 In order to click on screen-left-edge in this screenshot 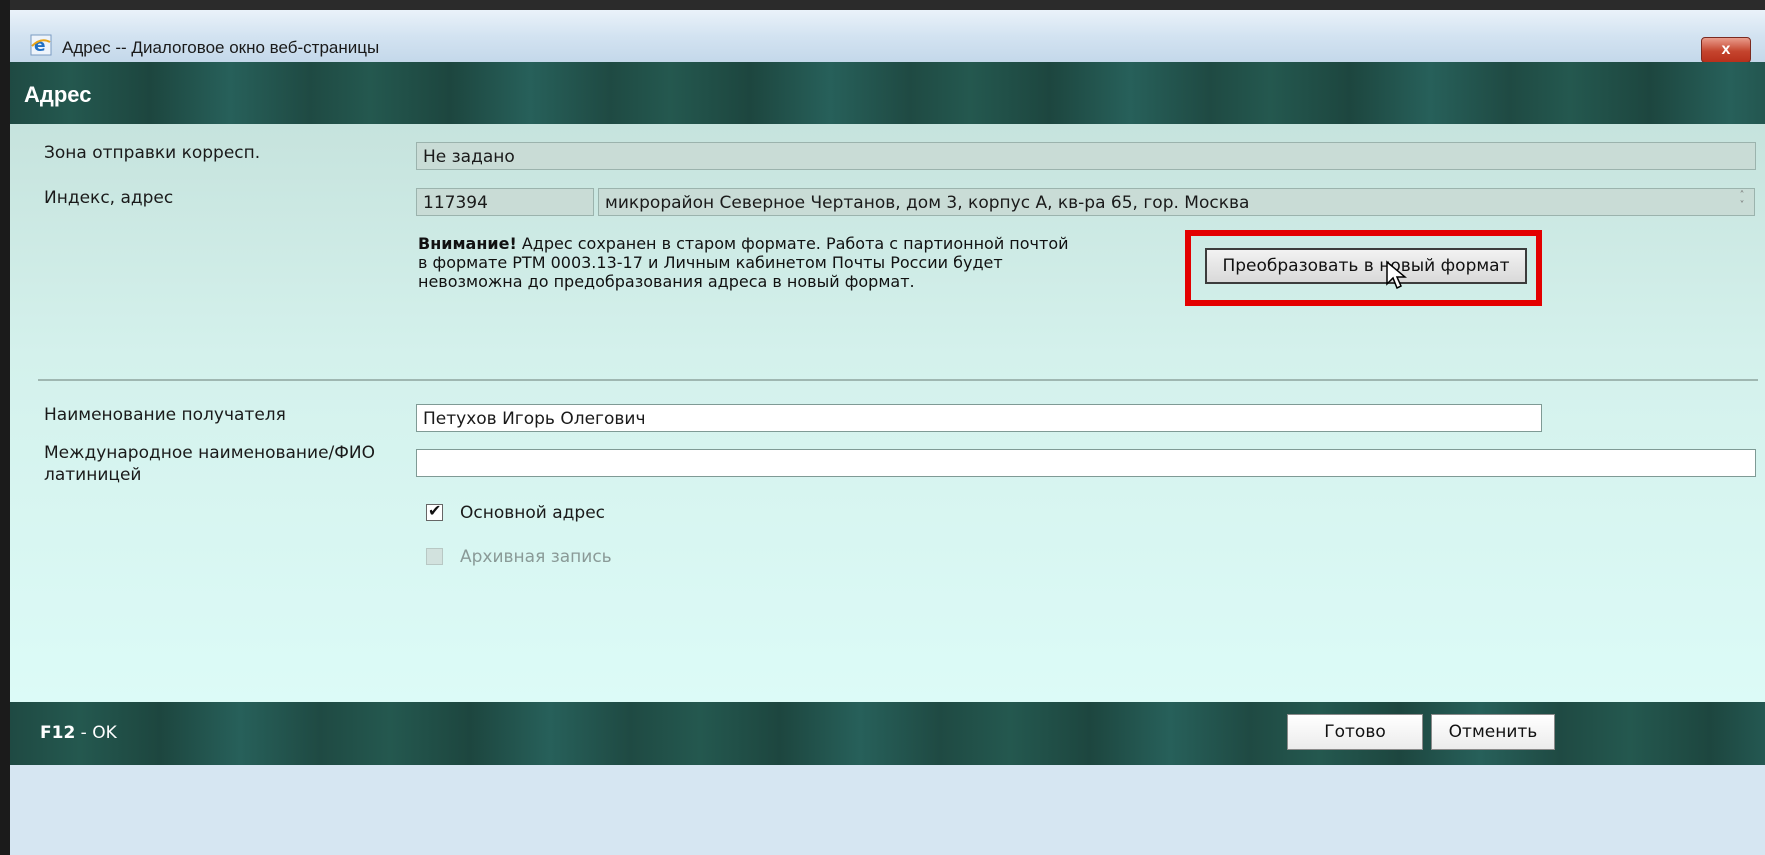, I will do `click(5, 427)`.